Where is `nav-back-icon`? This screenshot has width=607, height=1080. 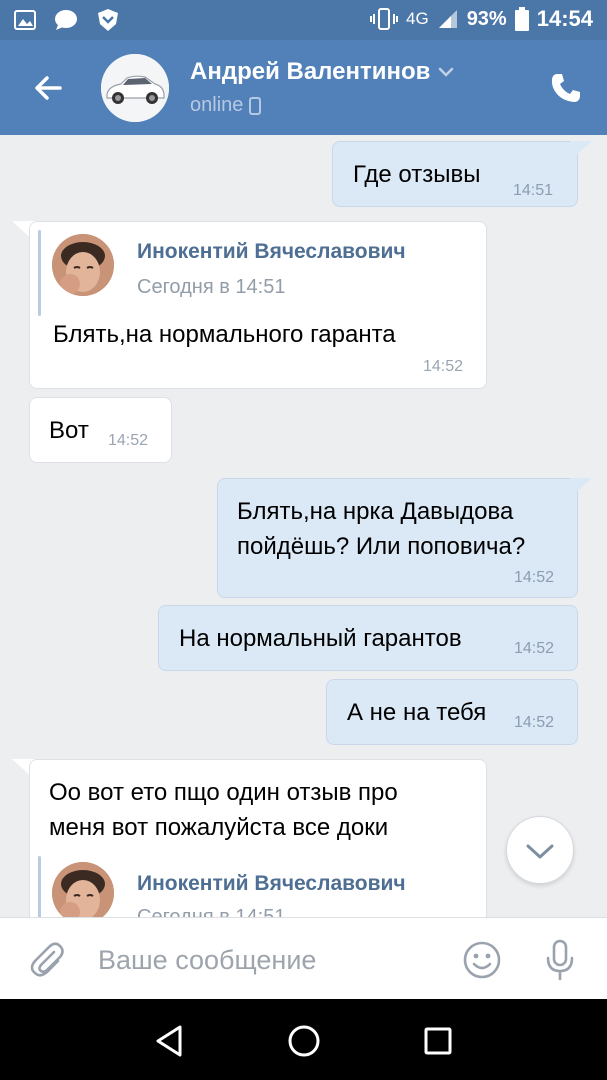
nav-back-icon is located at coordinates (170, 1041).